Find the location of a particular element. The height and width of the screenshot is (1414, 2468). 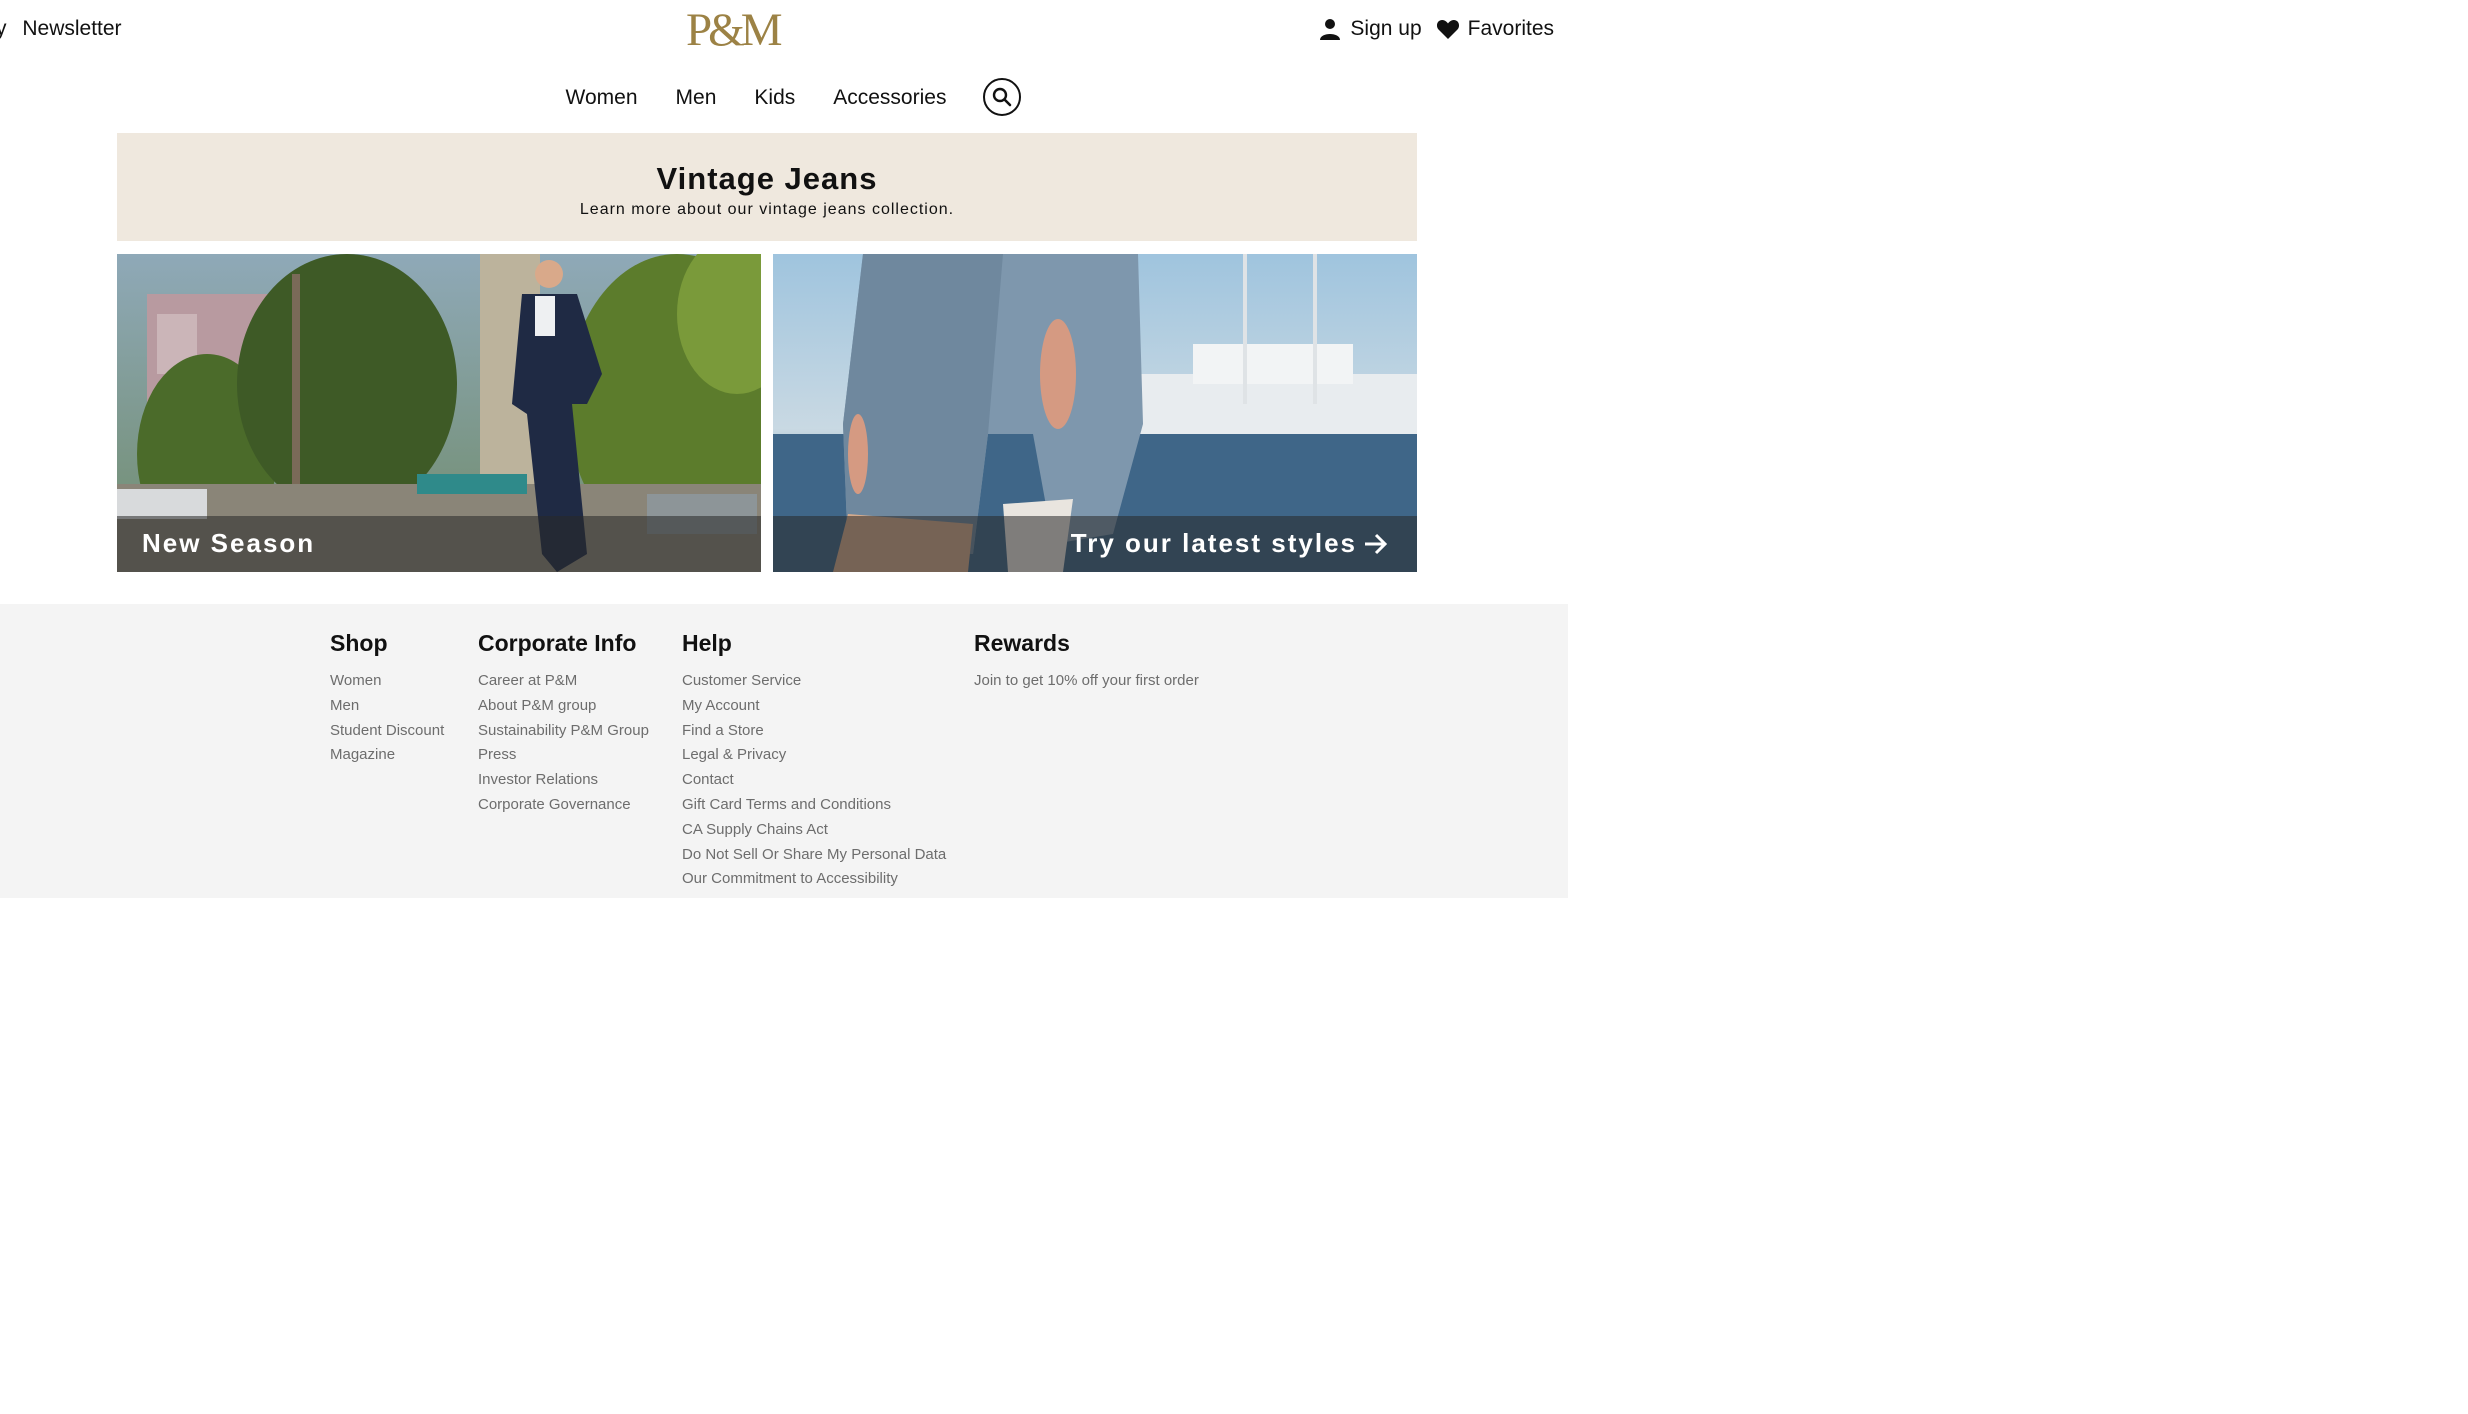

new-season-caption: New Season is located at coordinates (229, 543).